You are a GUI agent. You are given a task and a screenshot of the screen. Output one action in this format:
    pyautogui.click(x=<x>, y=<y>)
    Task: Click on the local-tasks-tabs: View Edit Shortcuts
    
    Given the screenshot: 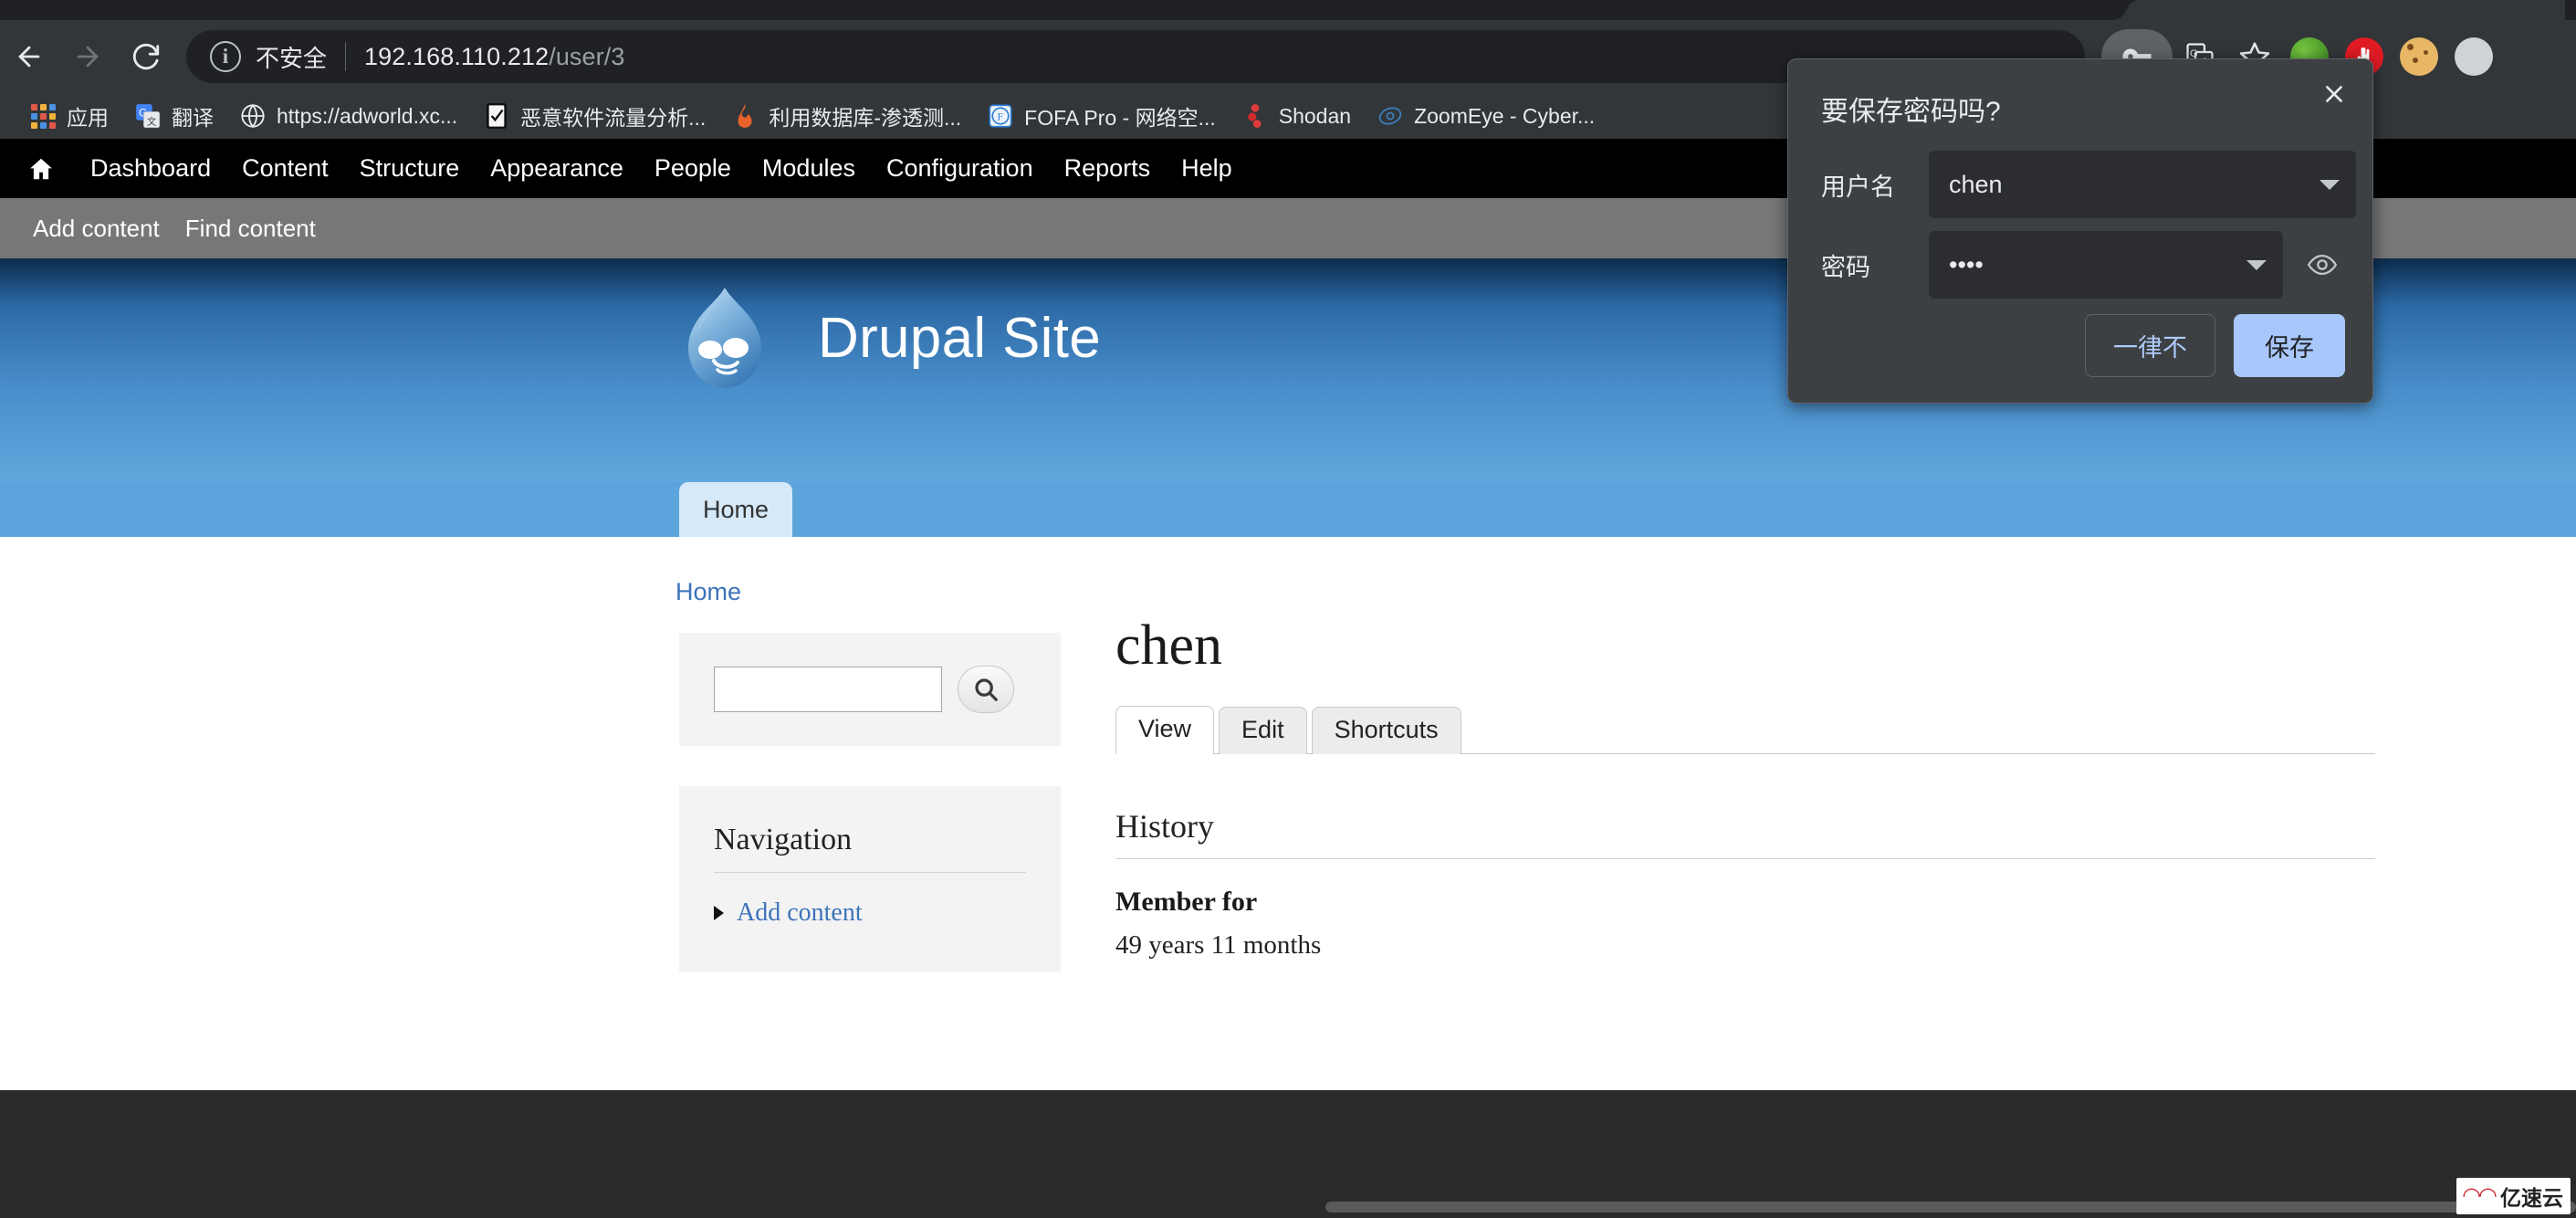 What is the action you would take?
    pyautogui.click(x=1745, y=730)
    